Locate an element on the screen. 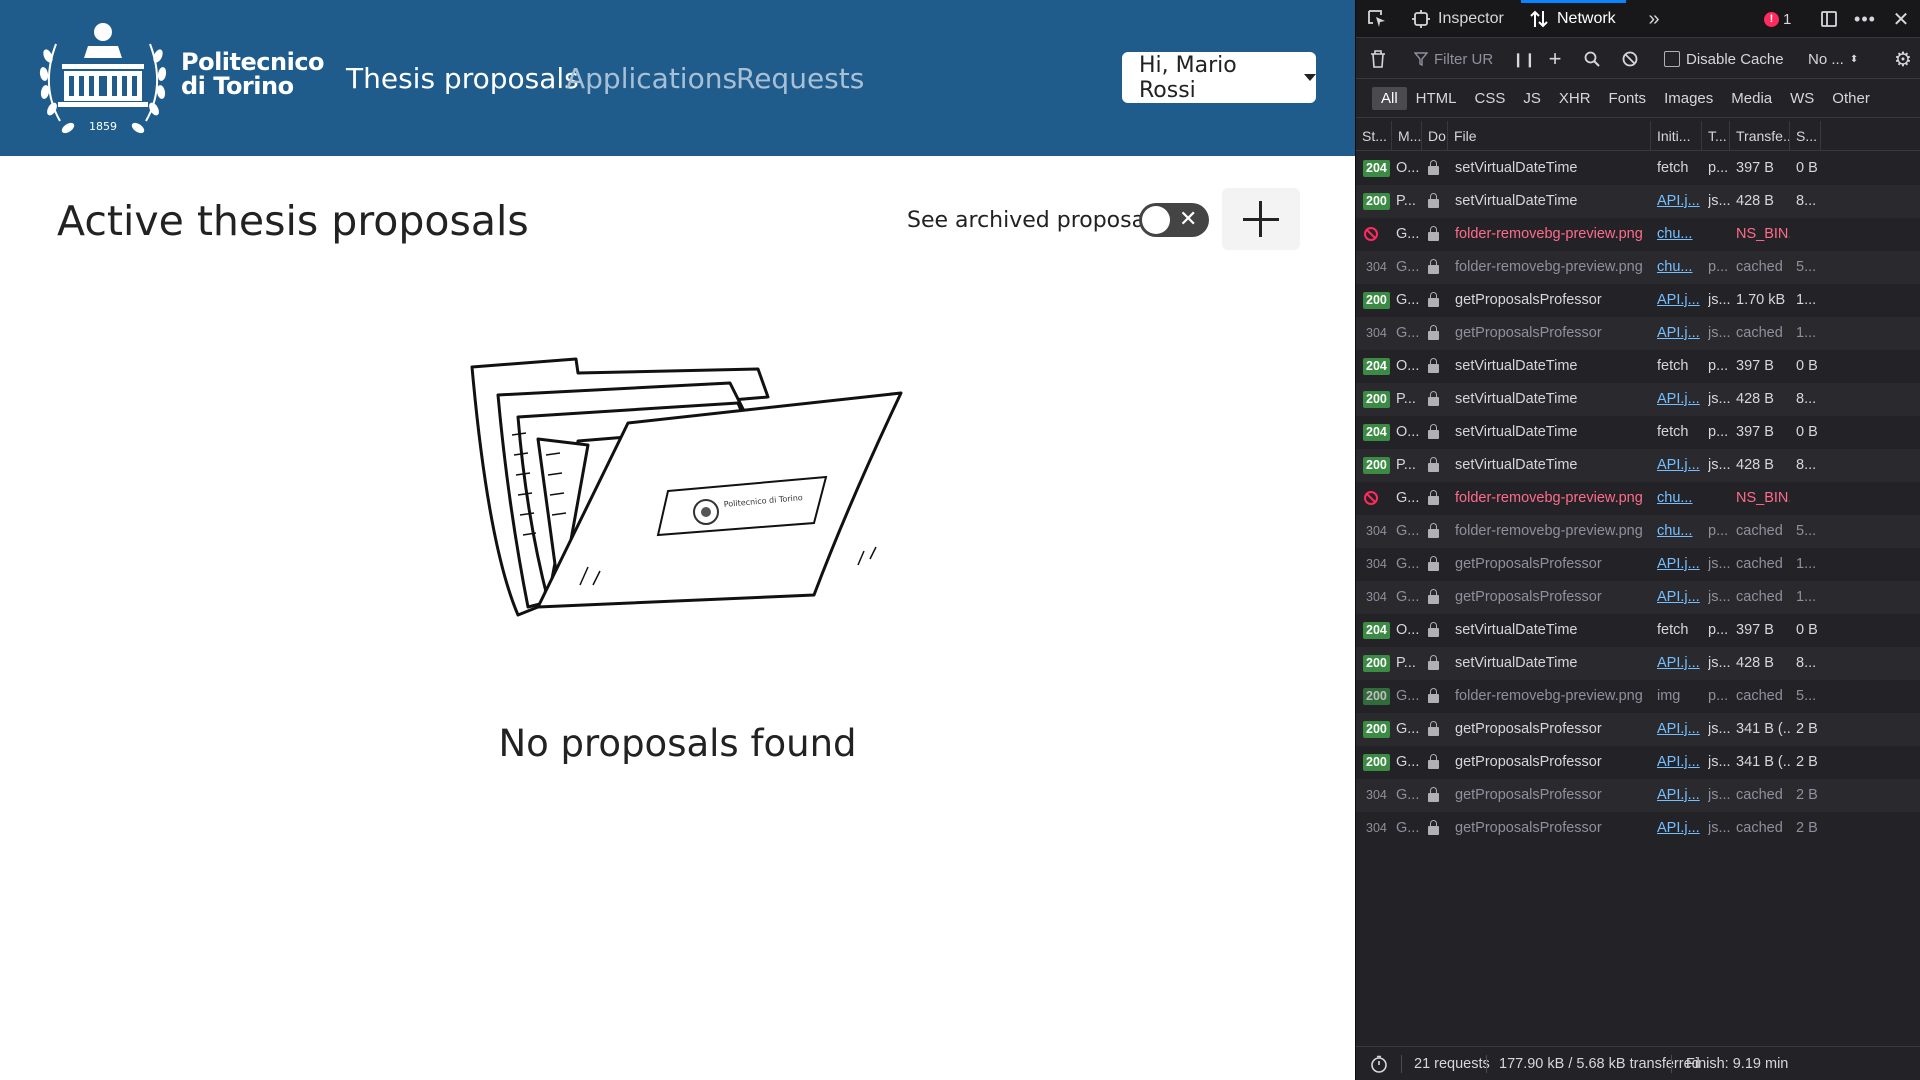  pause-icon: ❙❙ is located at coordinates (1523, 59).